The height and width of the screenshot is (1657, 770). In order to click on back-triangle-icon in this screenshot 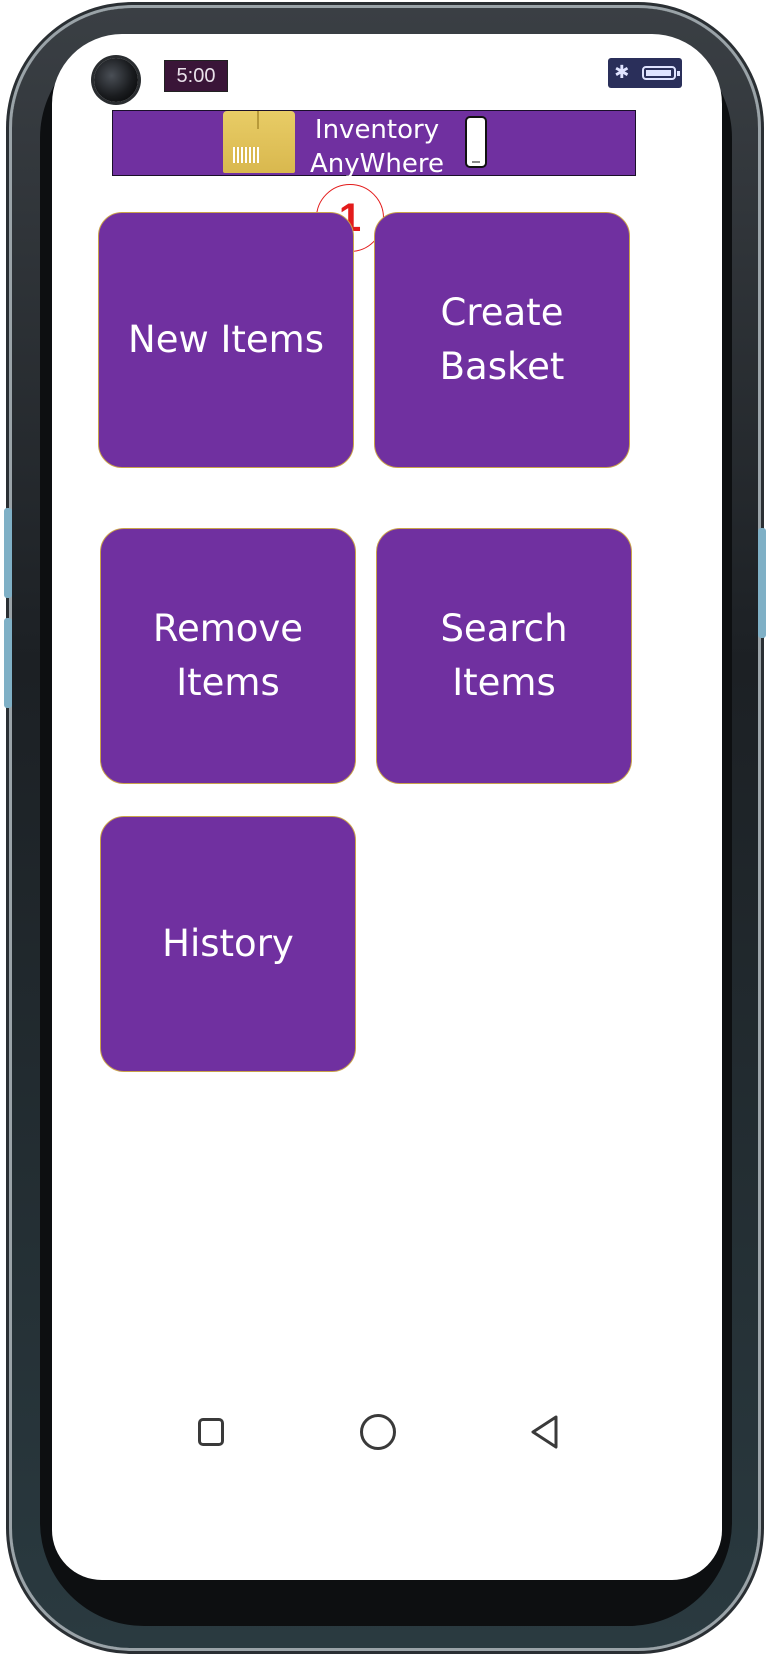, I will do `click(545, 1432)`.